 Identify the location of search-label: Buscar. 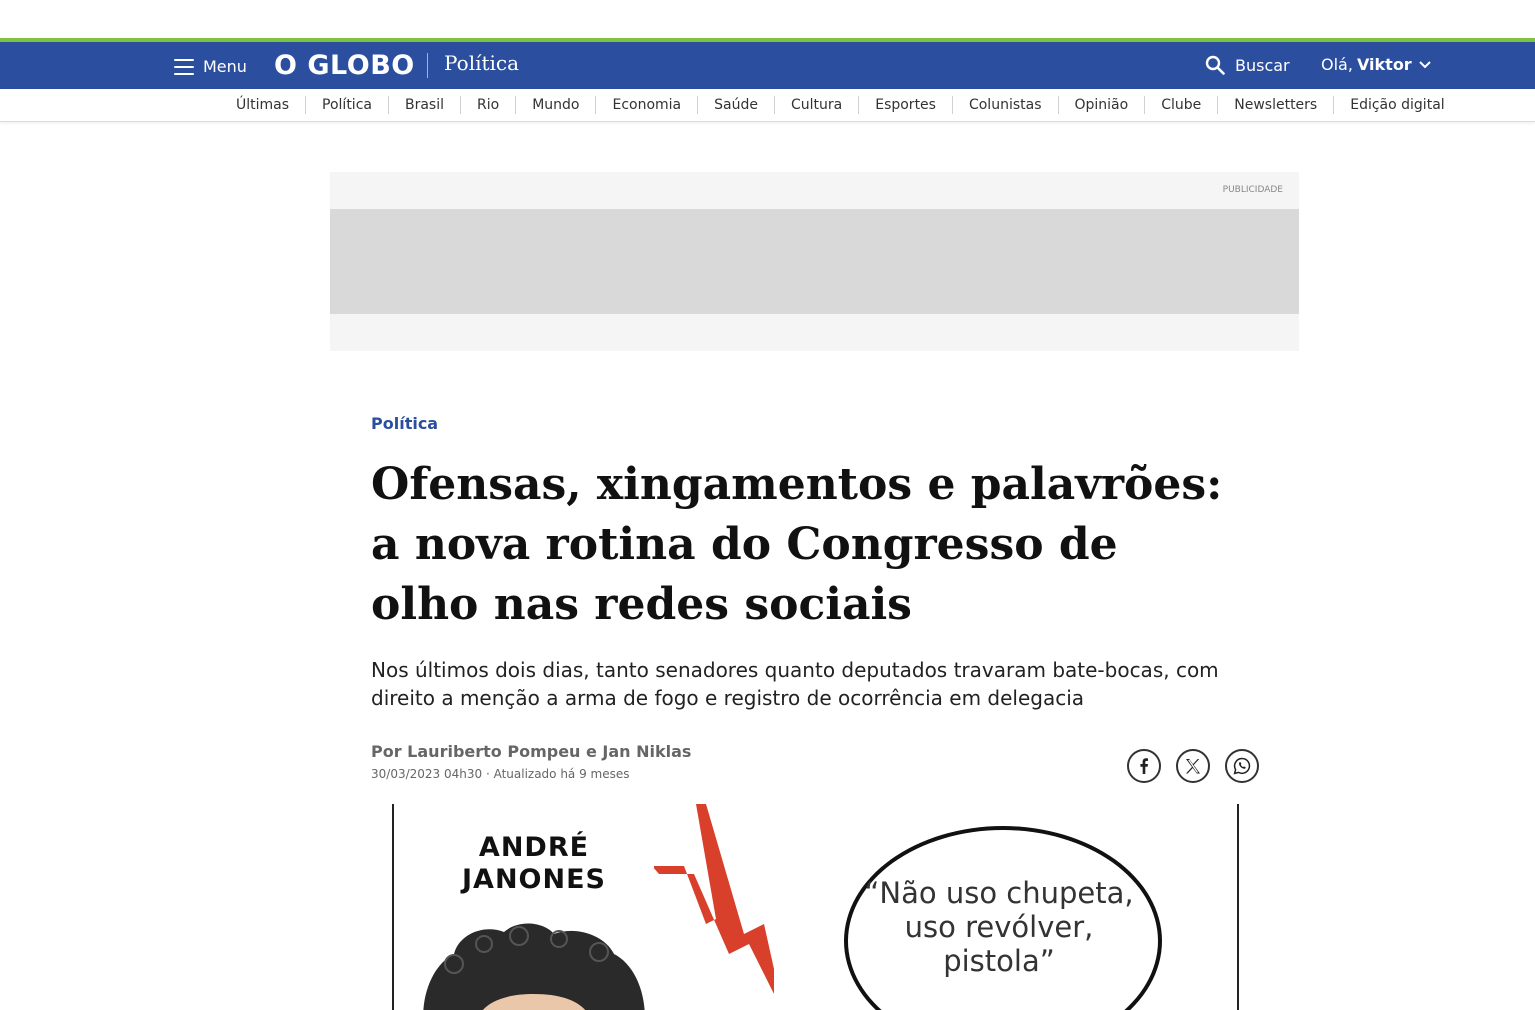
(1262, 65).